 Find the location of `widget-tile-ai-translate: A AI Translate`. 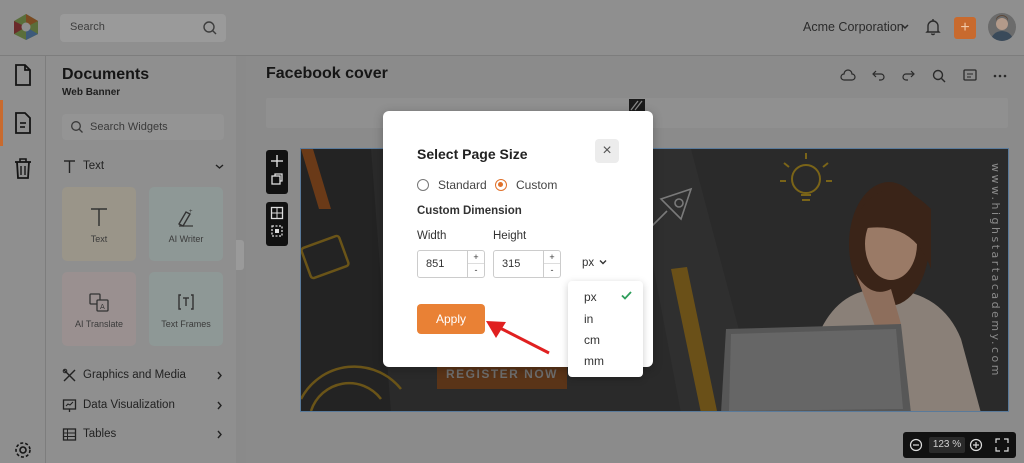

widget-tile-ai-translate: A AI Translate is located at coordinates (99, 309).